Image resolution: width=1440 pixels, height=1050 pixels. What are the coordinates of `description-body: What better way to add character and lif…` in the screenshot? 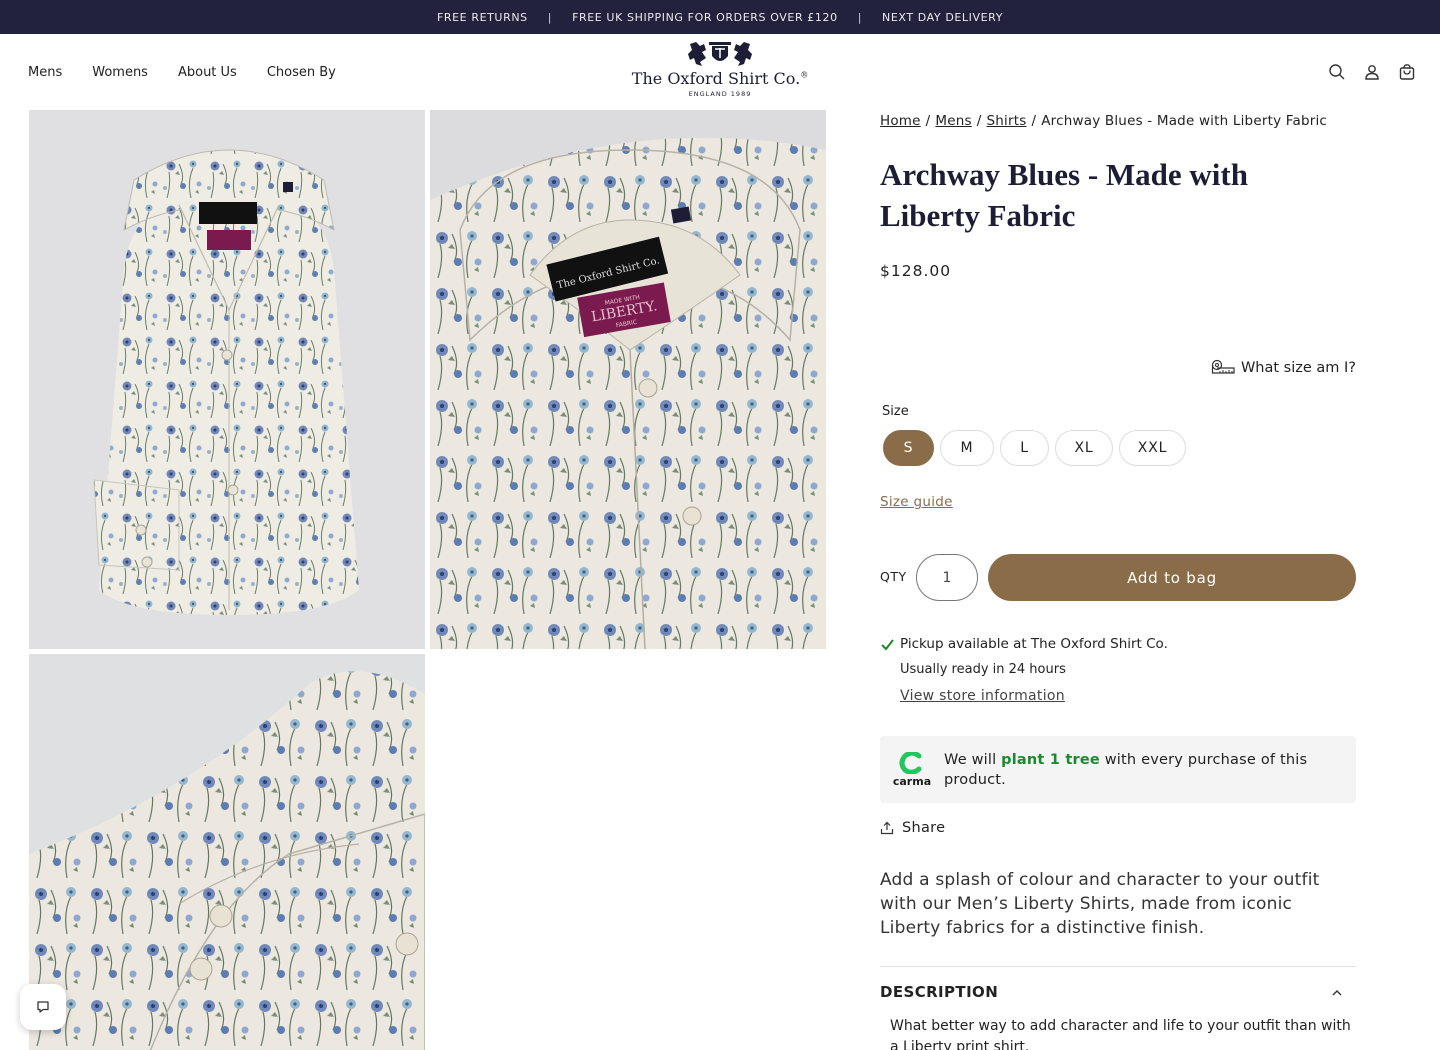 It's located at (1120, 1034).